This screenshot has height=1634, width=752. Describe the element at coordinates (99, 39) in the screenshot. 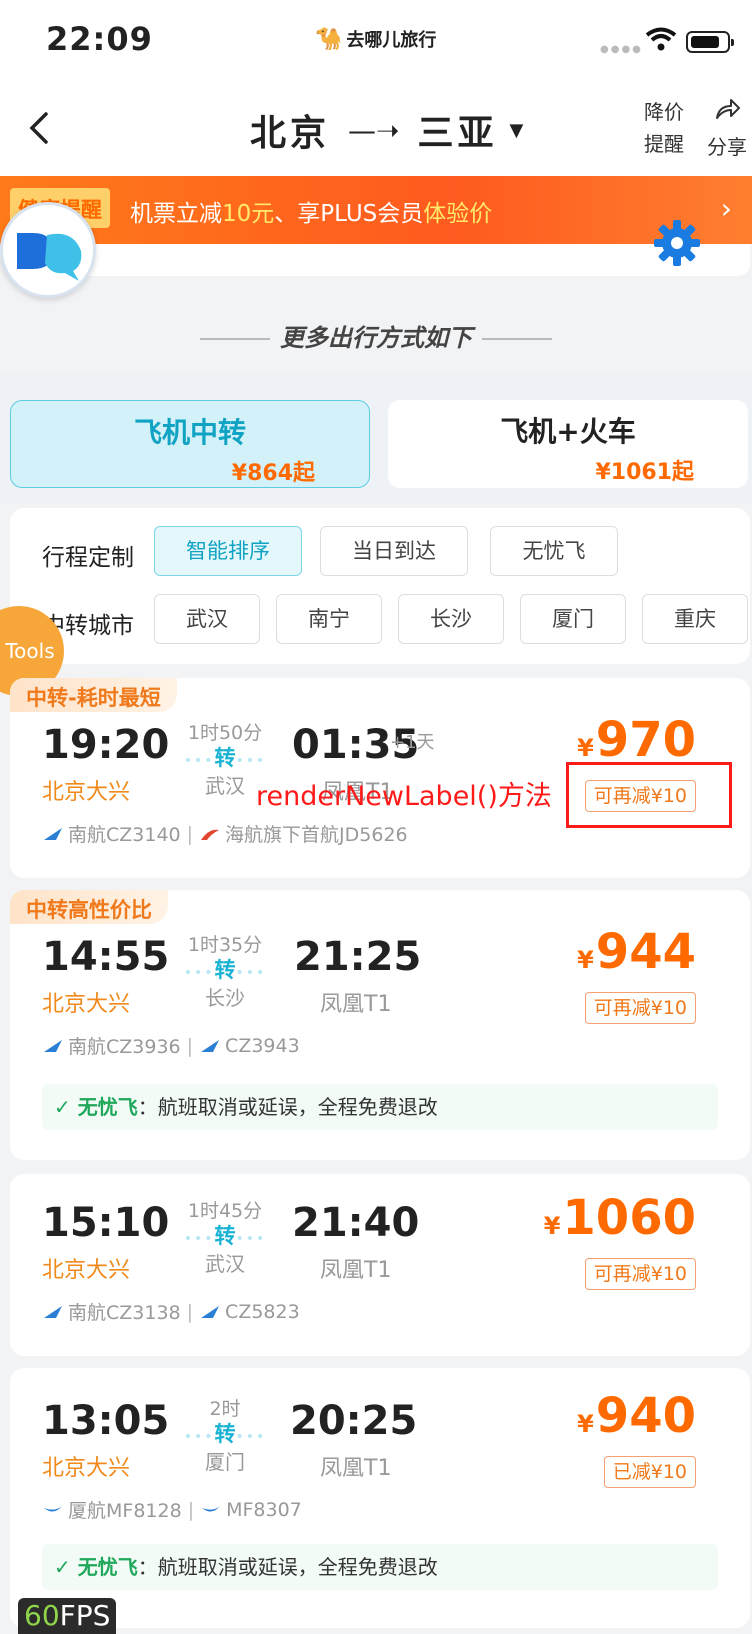

I see `status-time: 22:09` at that location.